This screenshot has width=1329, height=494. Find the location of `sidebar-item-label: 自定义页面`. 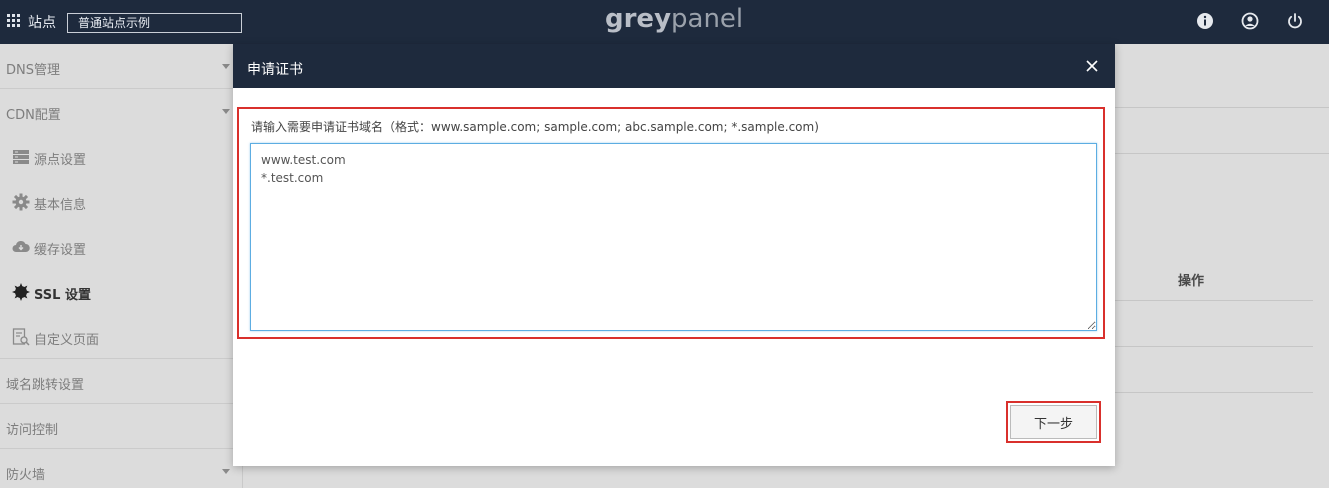

sidebar-item-label: 自定义页面 is located at coordinates (67, 340).